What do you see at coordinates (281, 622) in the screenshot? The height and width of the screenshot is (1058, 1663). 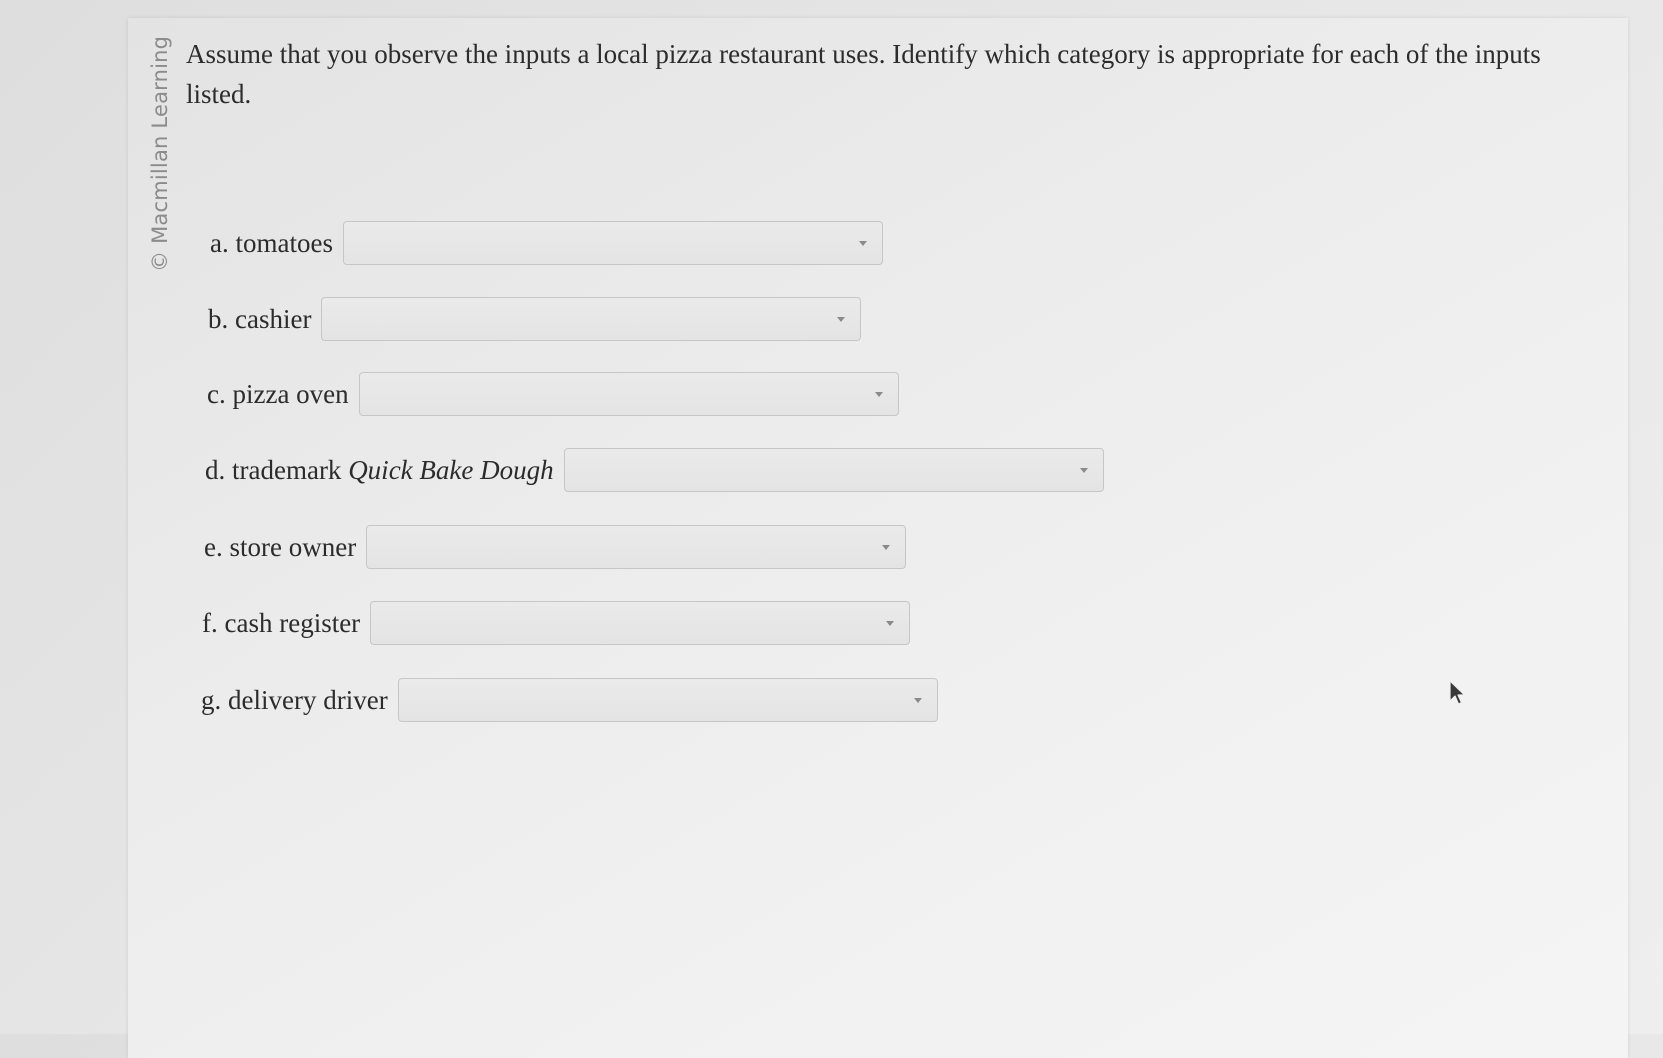 I see `item-label-f: f. cash register` at bounding box center [281, 622].